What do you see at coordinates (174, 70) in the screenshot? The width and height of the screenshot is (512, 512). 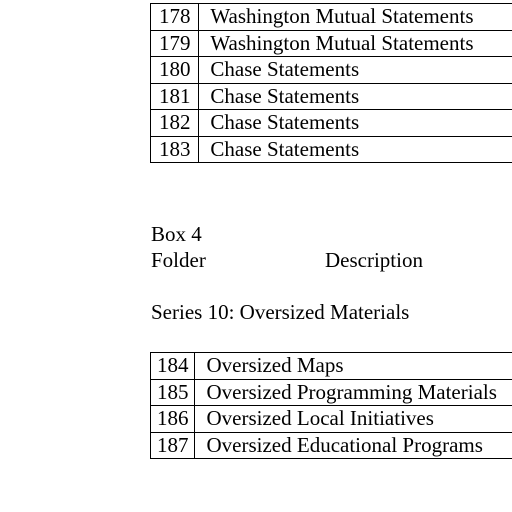 I see `folder-number: 180` at bounding box center [174, 70].